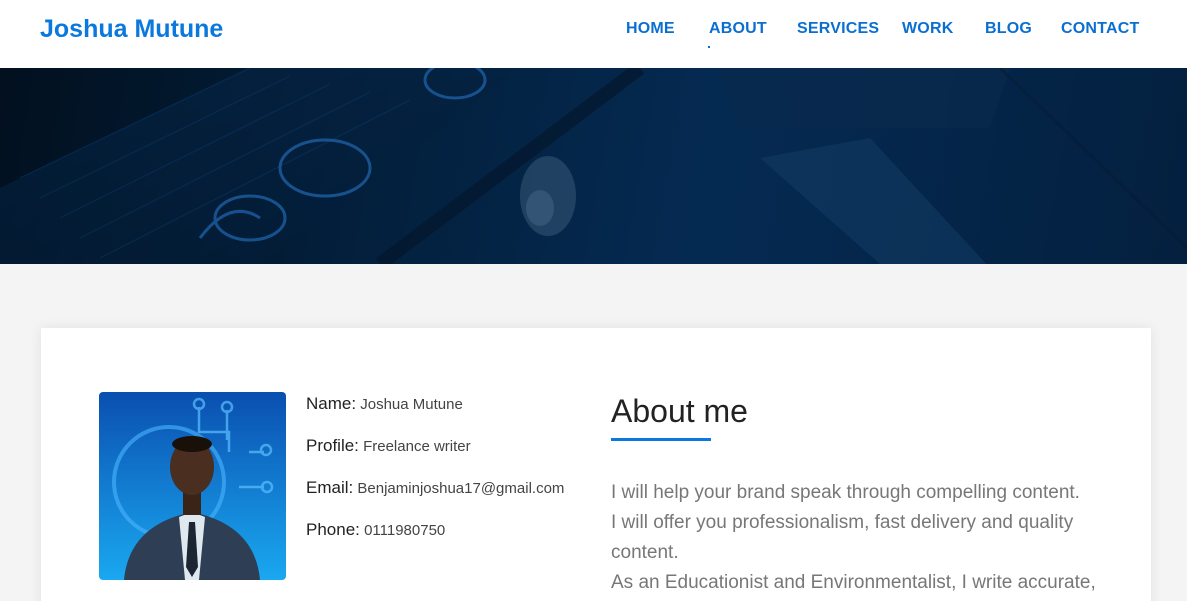 The image size is (1187, 601). Describe the element at coordinates (1008, 29) in the screenshot. I see `nav-blog: BLOG` at that location.